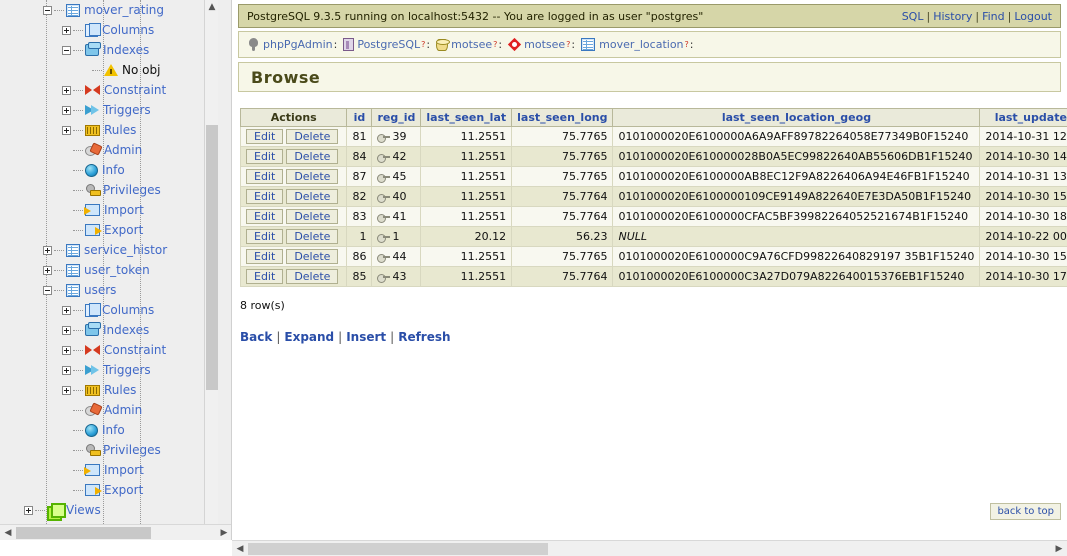 The image size is (1067, 556). Describe the element at coordinates (109, 70) in the screenshot. I see `tree-node-no-obj: No obj` at that location.